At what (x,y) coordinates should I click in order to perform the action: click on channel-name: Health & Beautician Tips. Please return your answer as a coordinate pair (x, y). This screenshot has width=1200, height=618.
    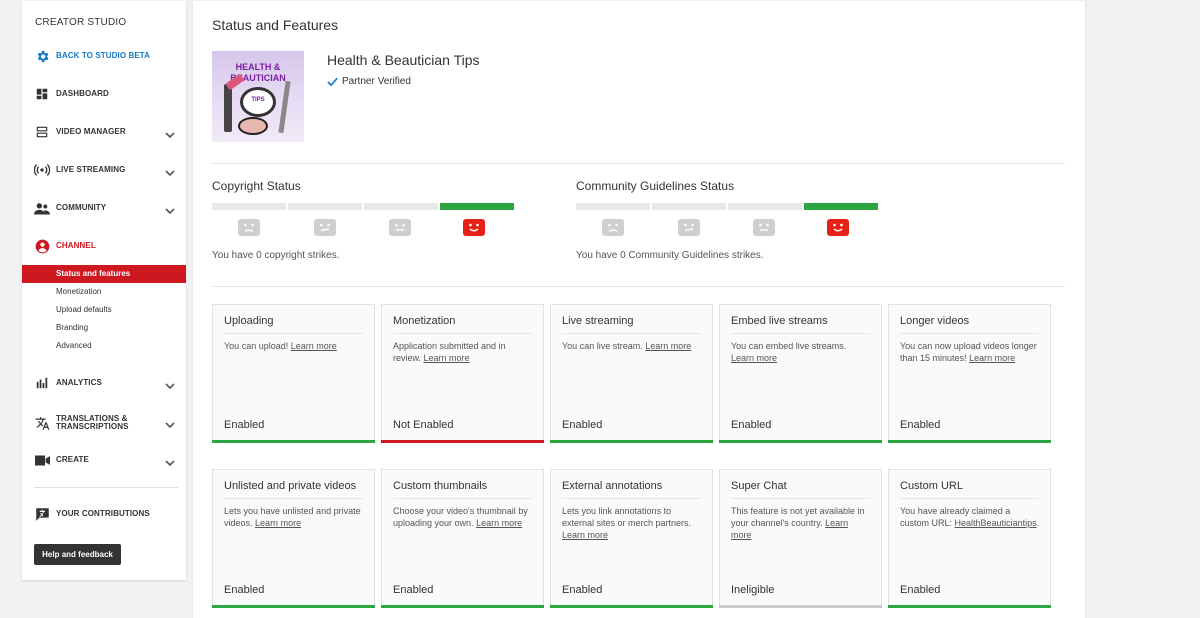
    Looking at the image, I should click on (403, 60).